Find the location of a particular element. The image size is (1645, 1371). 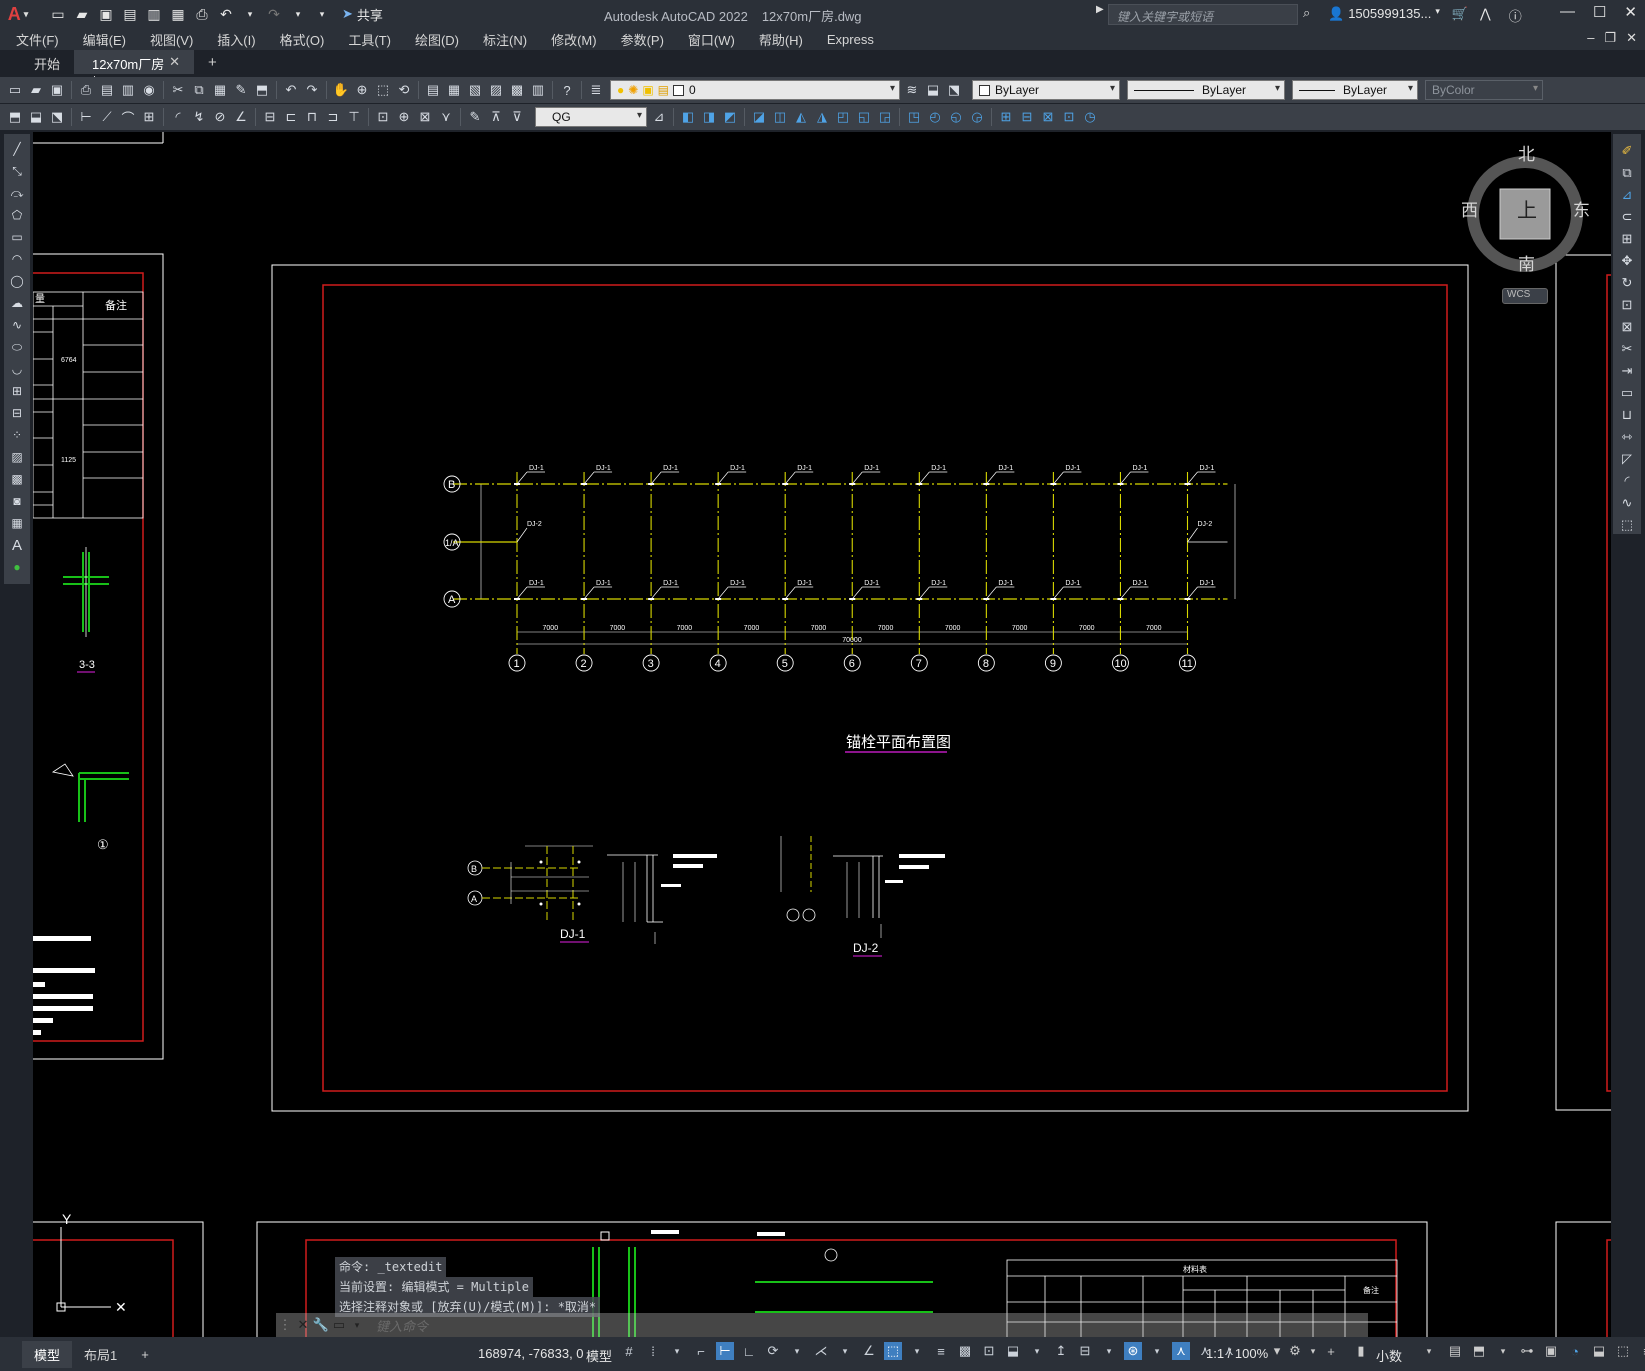

line-icon: ╱ is located at coordinates (17, 149).